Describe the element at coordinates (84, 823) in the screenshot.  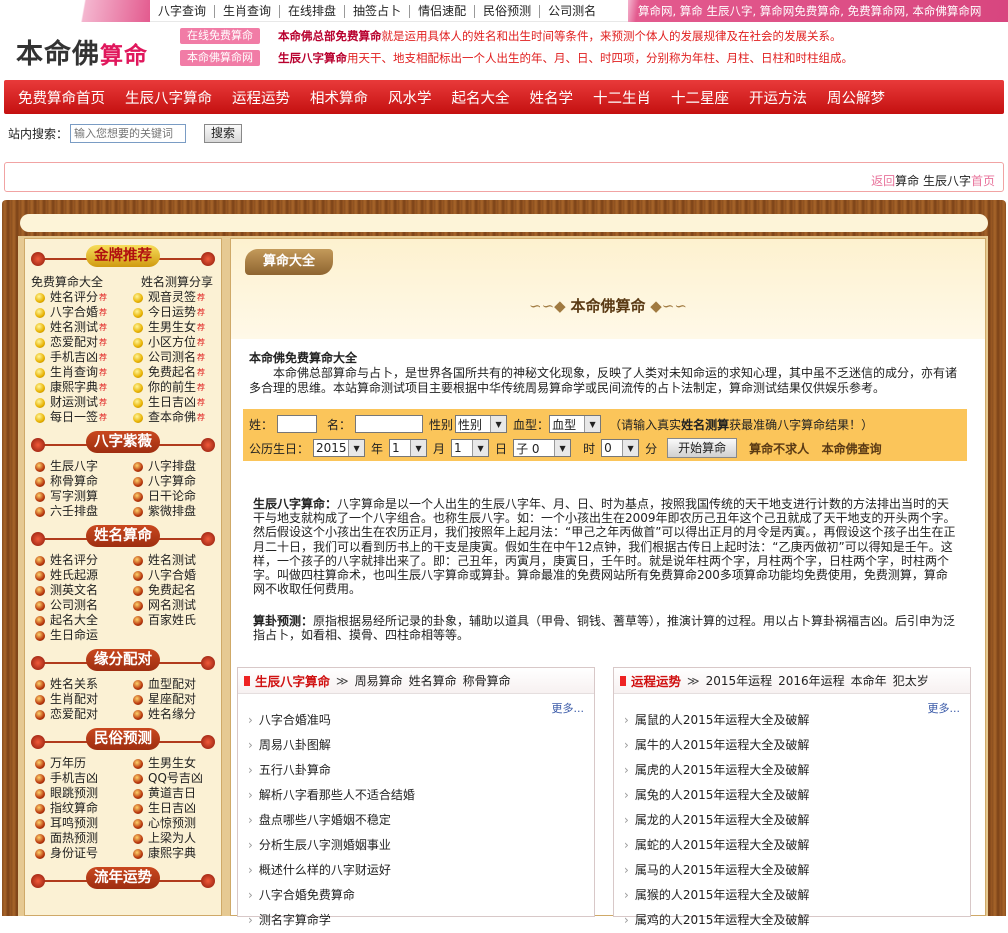
I see `sidebar-link: 耳鸣预测` at that location.